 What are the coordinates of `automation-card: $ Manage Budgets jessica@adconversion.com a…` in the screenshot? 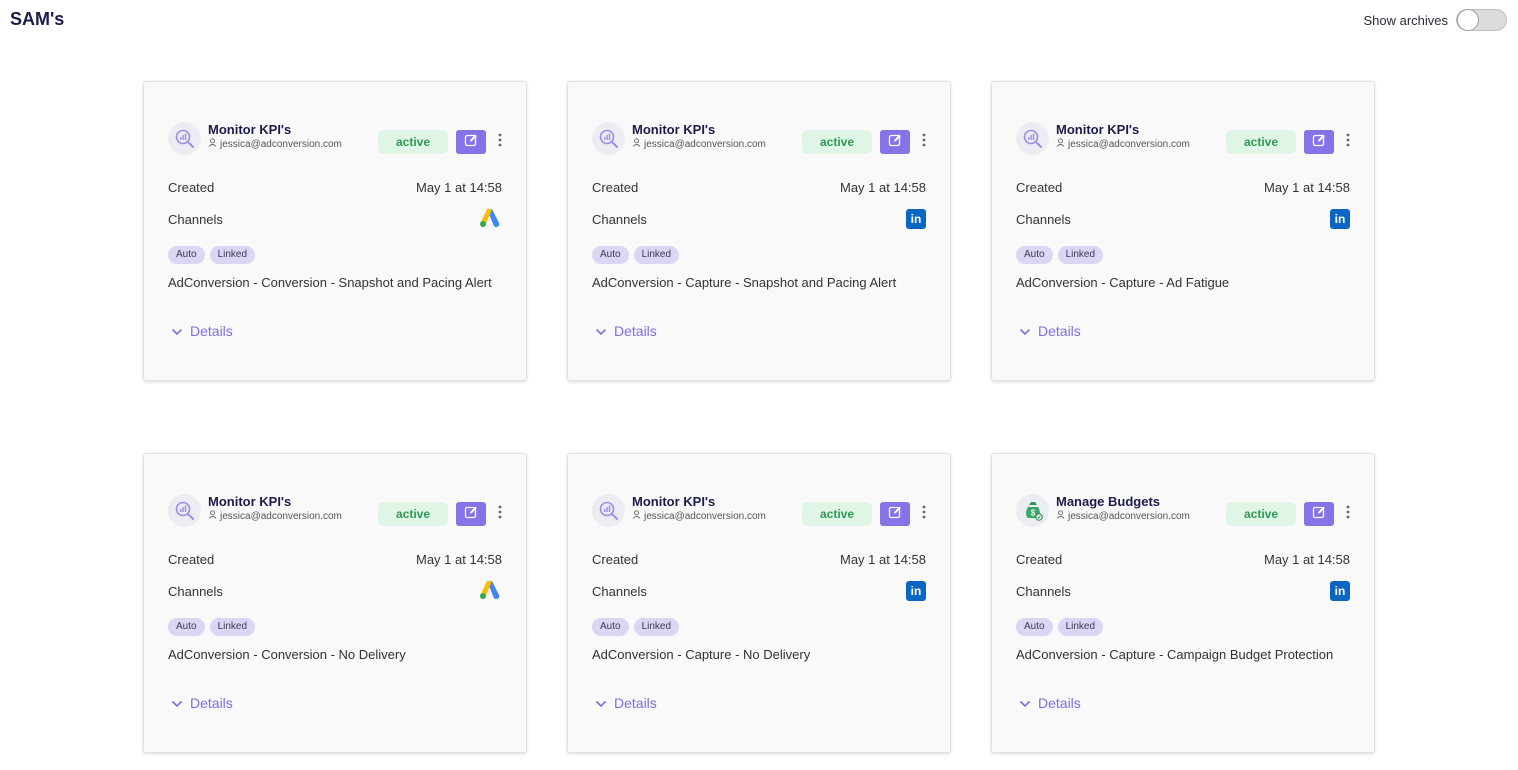 It's located at (1183, 603).